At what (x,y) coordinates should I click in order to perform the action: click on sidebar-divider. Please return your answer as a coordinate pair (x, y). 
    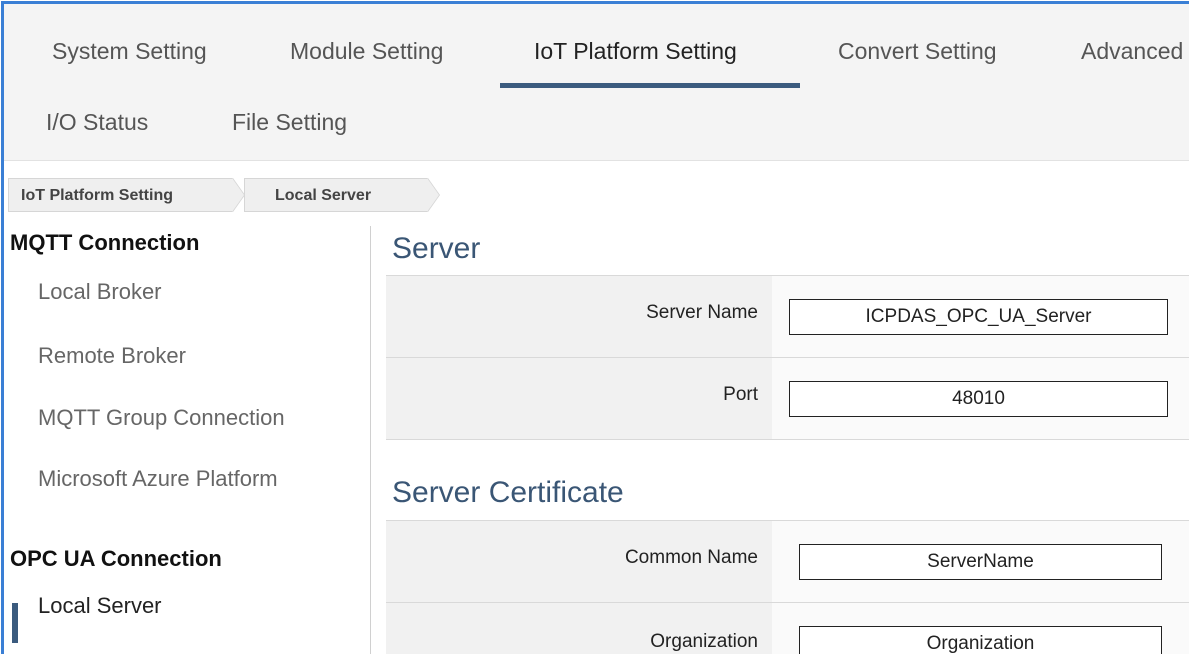
    Looking at the image, I should click on (370, 440).